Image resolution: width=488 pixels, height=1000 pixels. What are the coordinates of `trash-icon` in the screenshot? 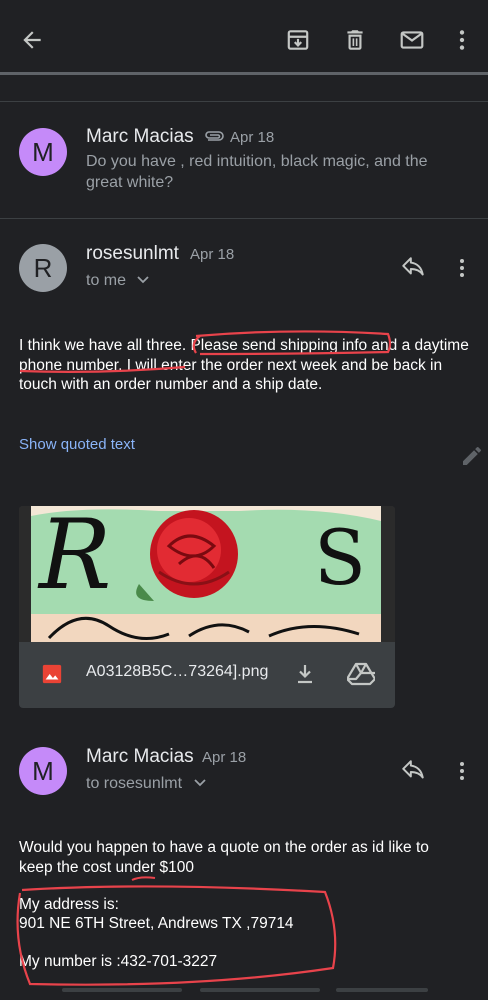 It's located at (355, 40).